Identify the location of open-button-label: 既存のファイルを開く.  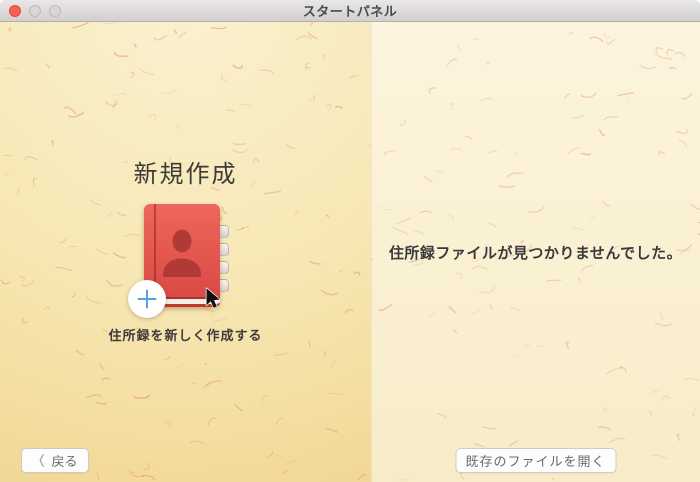
(535, 461).